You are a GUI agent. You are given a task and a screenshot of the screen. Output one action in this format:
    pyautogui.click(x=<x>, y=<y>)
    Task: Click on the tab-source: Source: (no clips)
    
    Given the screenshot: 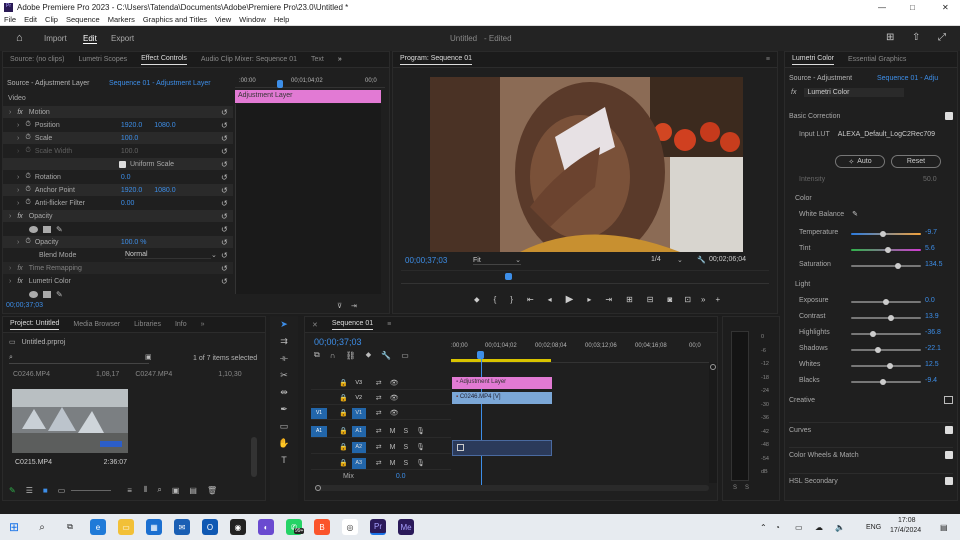 What is the action you would take?
    pyautogui.click(x=37, y=59)
    